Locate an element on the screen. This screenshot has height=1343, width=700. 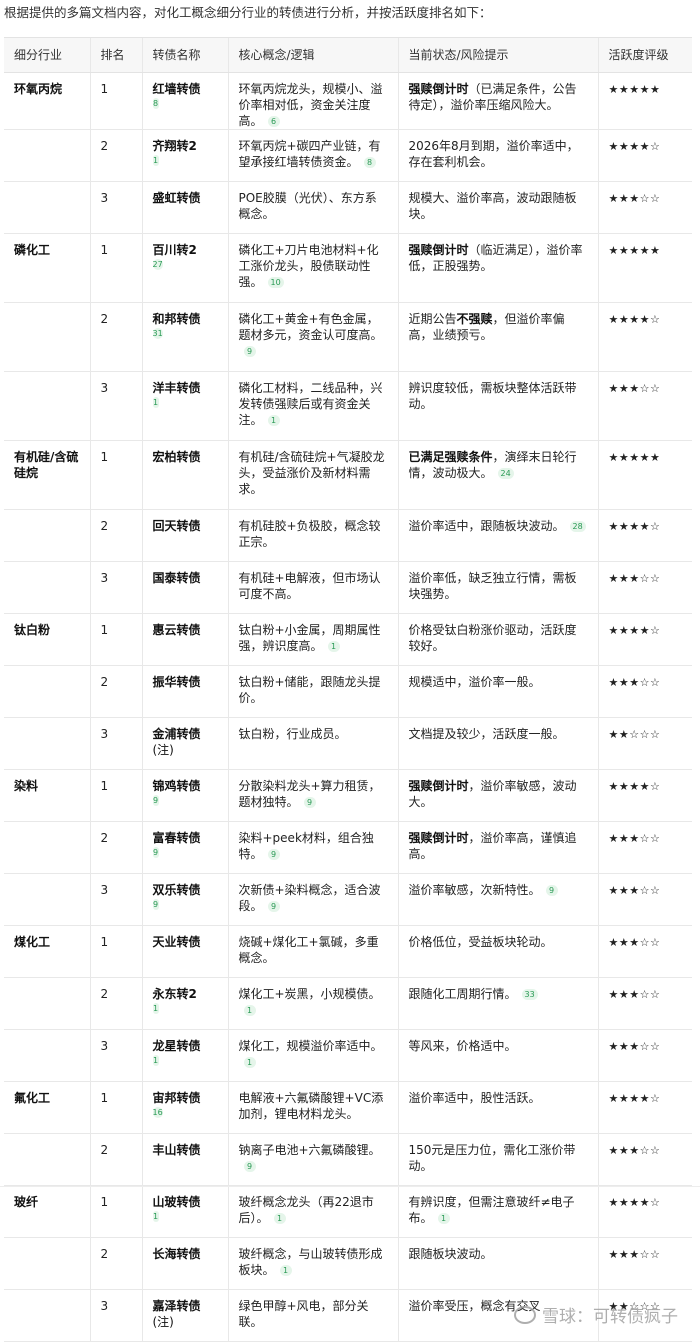
status-cell: 跟随板块波动。 is located at coordinates (497, 1263).